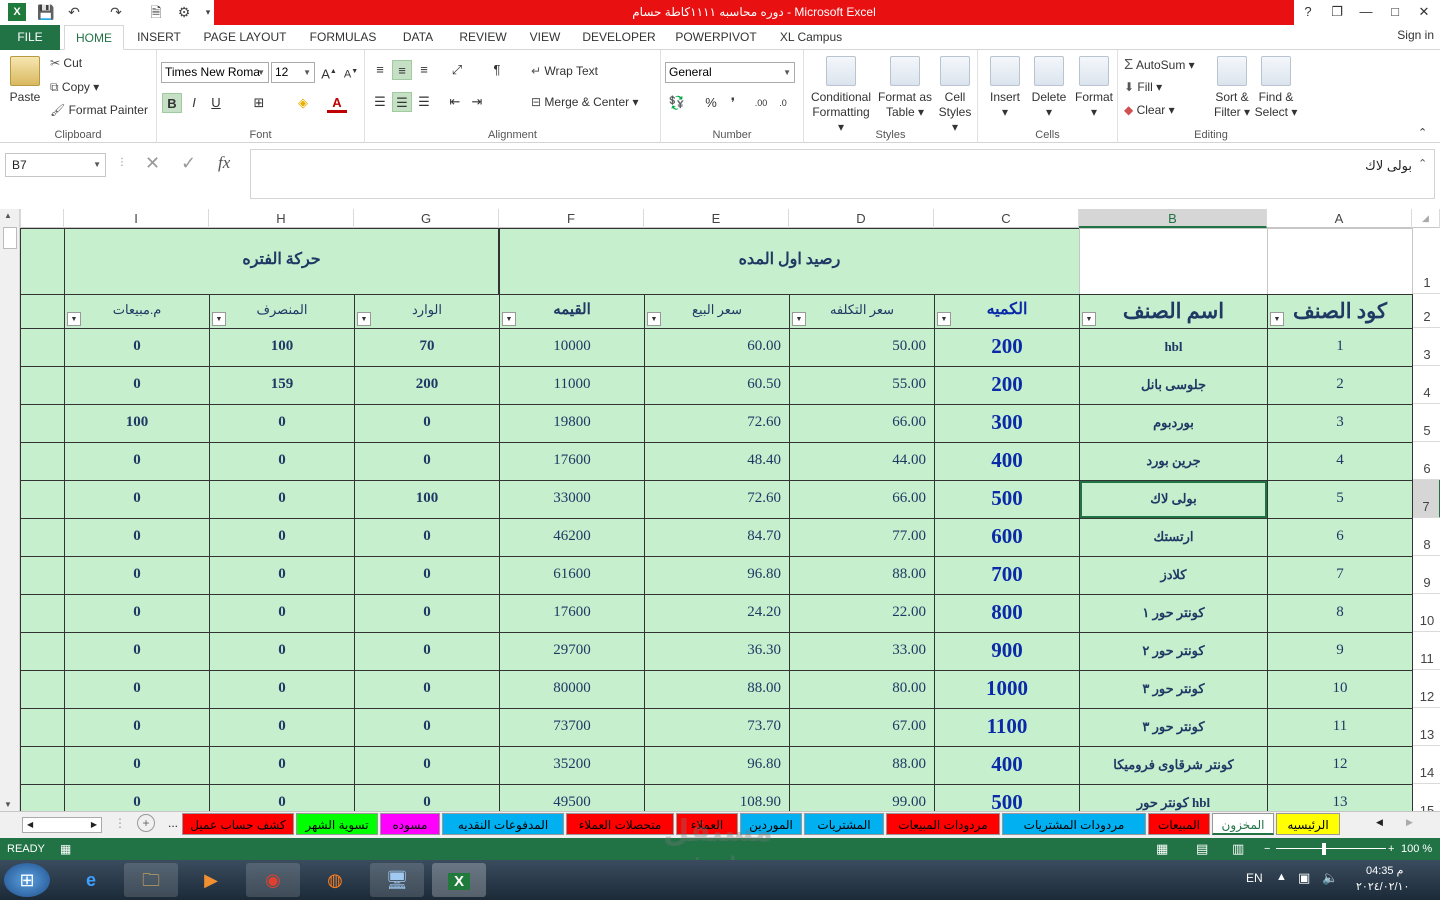  I want to click on maximize-button: □, so click(1395, 12).